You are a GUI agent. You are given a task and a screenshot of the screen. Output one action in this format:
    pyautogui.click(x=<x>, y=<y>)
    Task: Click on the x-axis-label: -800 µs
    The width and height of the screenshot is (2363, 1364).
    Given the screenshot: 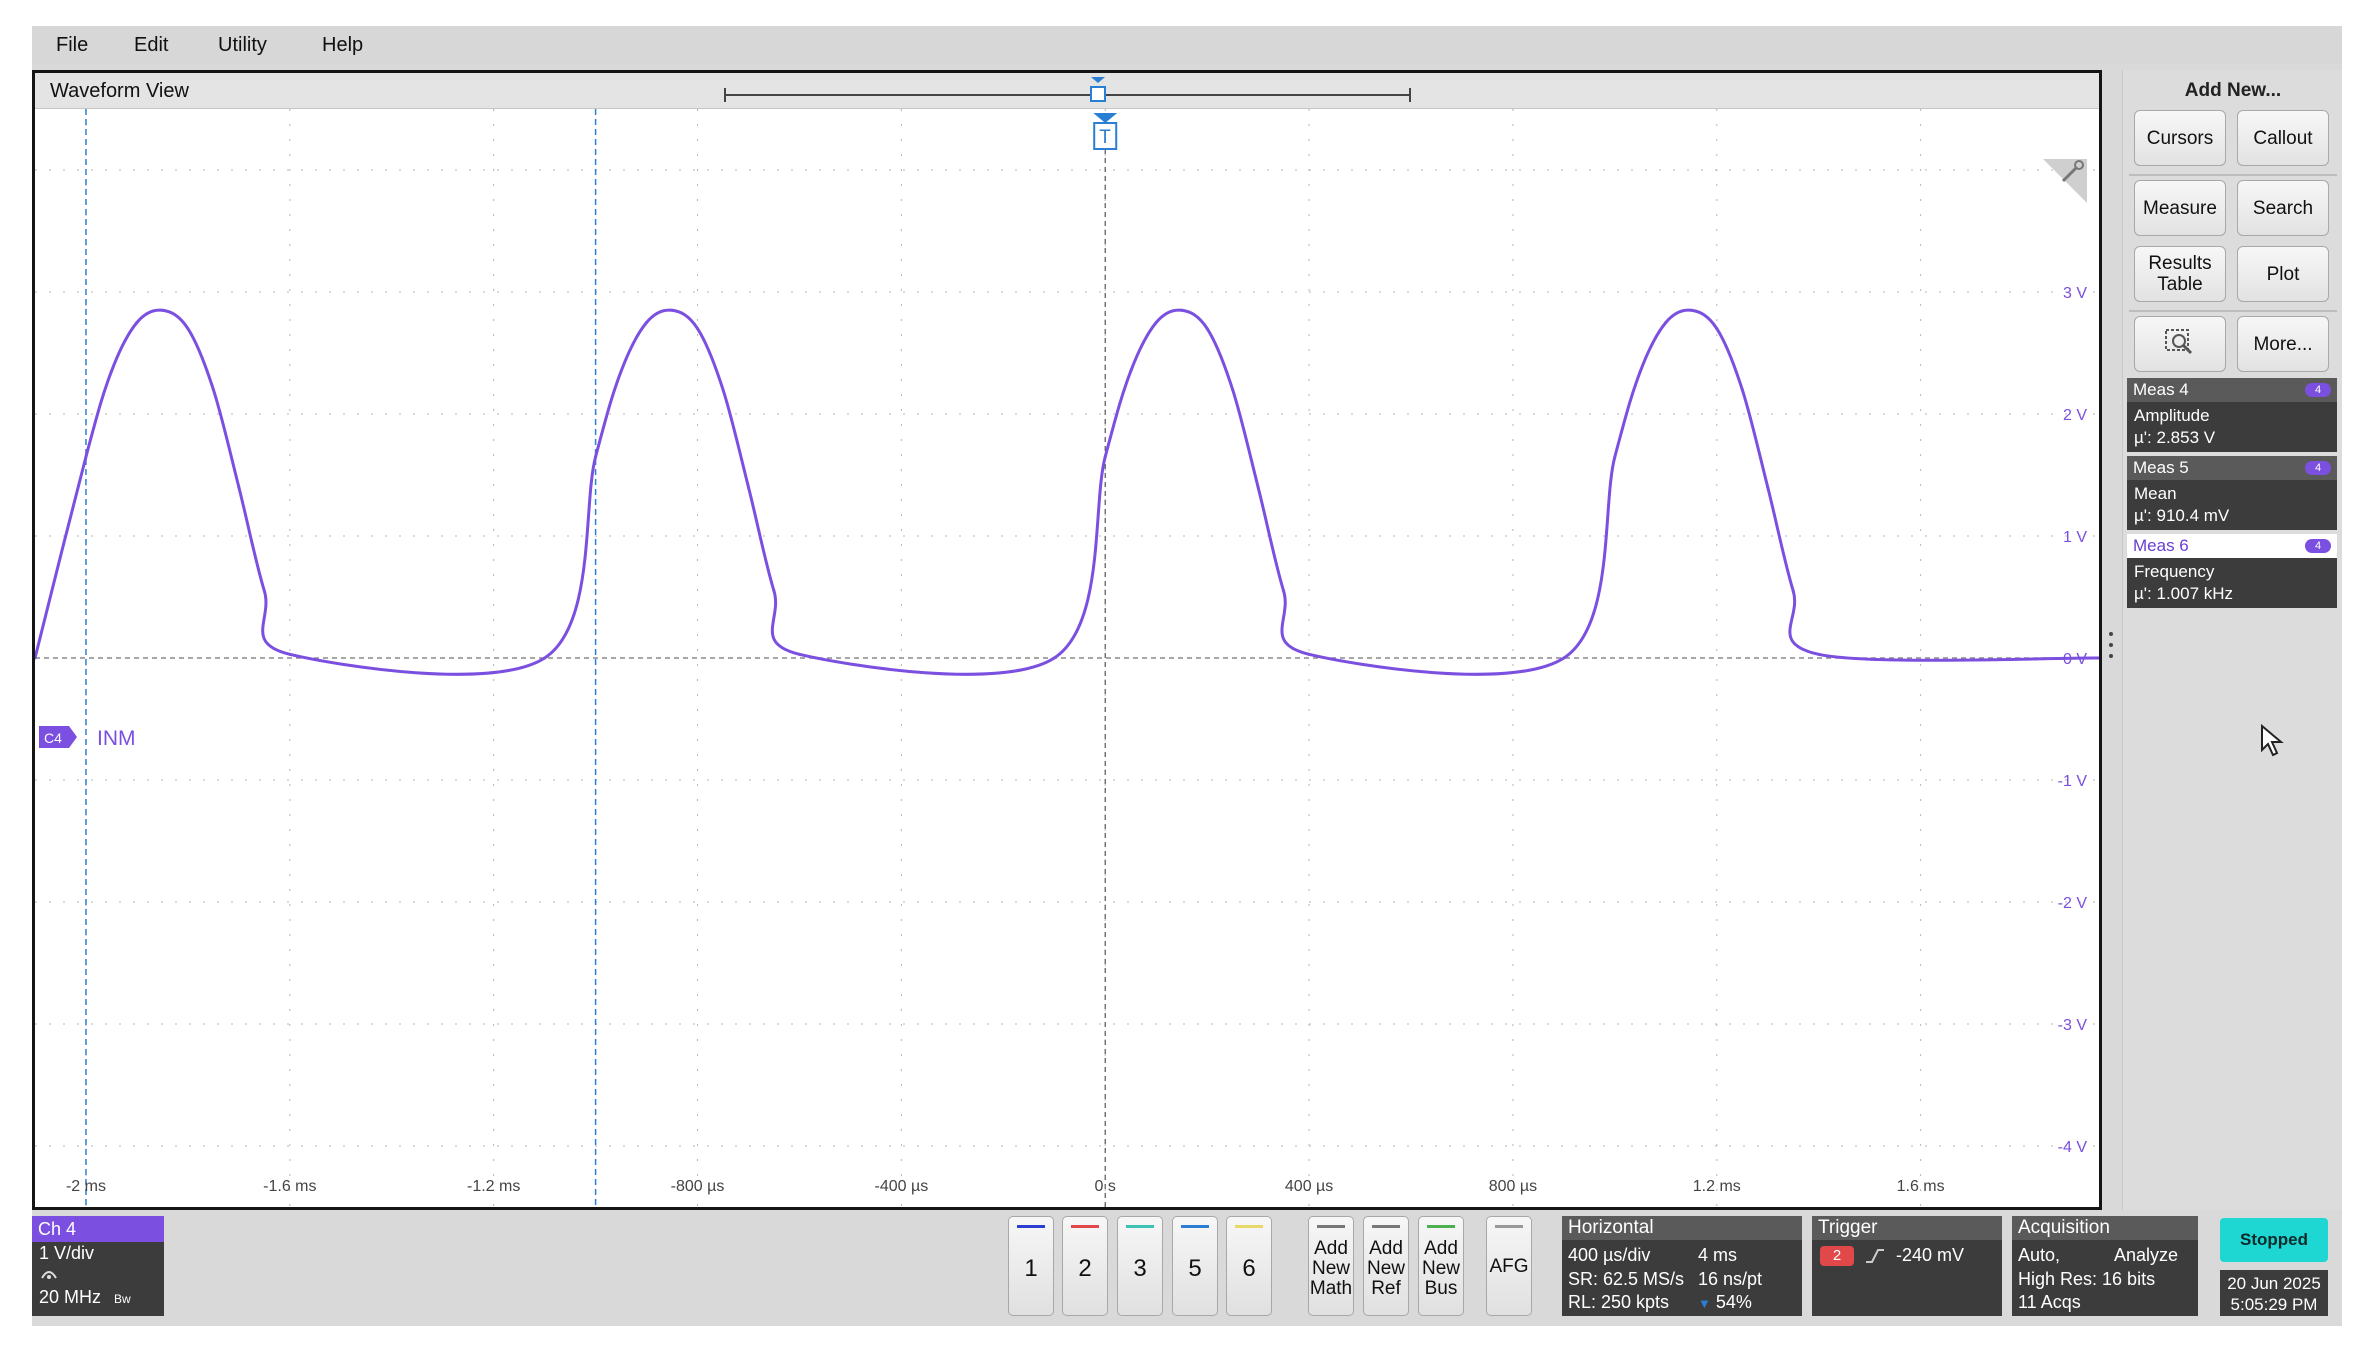 What is the action you would take?
    pyautogui.click(x=698, y=1186)
    